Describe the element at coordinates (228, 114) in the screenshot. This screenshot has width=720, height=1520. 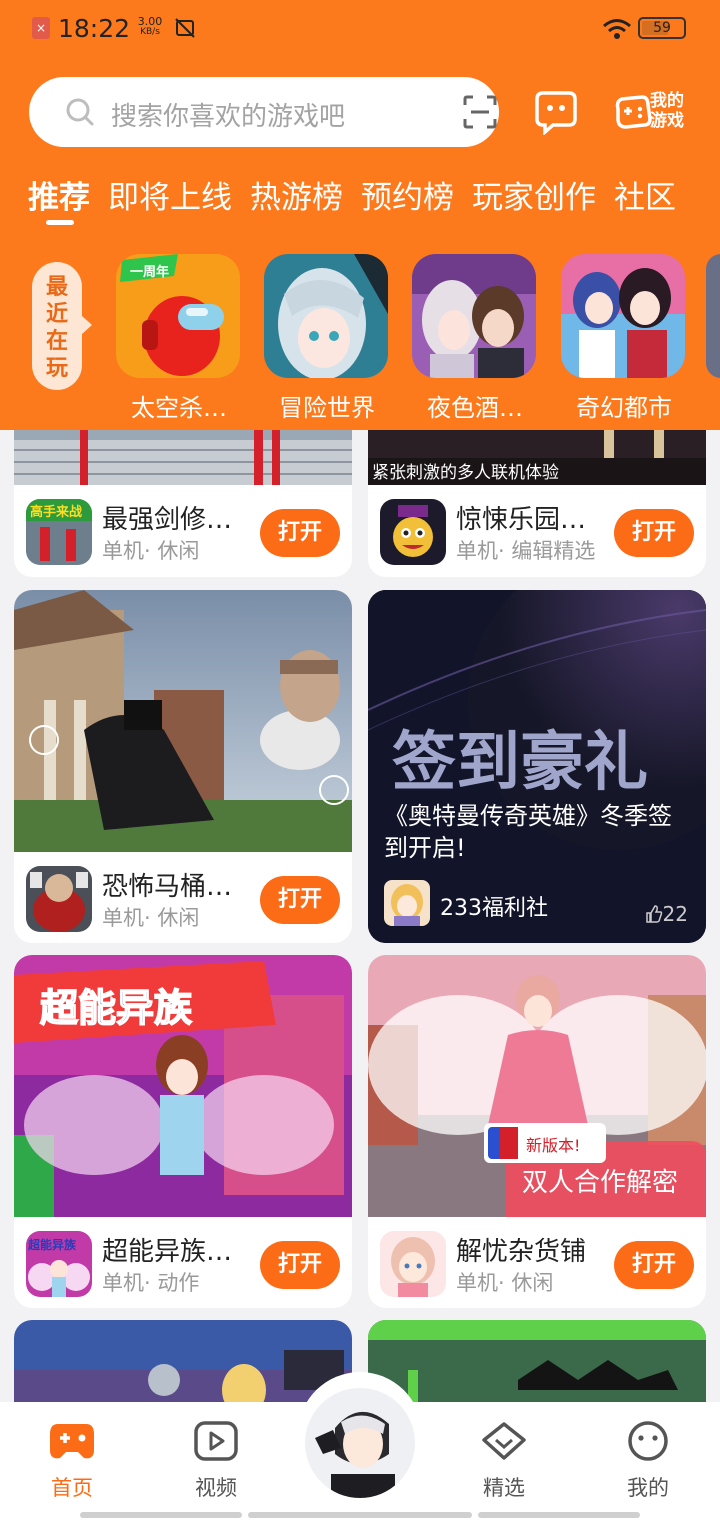
I see `search-placeholder: 搜索你喜欢的游戏吧` at that location.